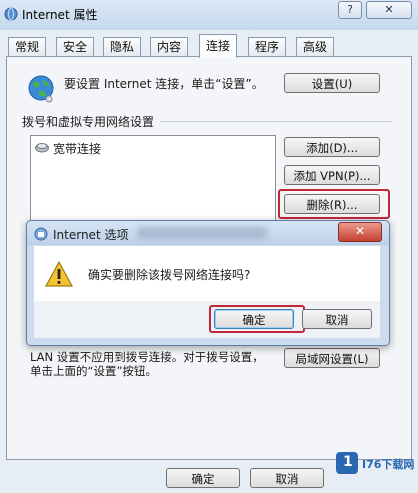  Describe the element at coordinates (88, 122) in the screenshot. I see `dialup-group-label: 拨号和虚拟专用网络设置` at that location.